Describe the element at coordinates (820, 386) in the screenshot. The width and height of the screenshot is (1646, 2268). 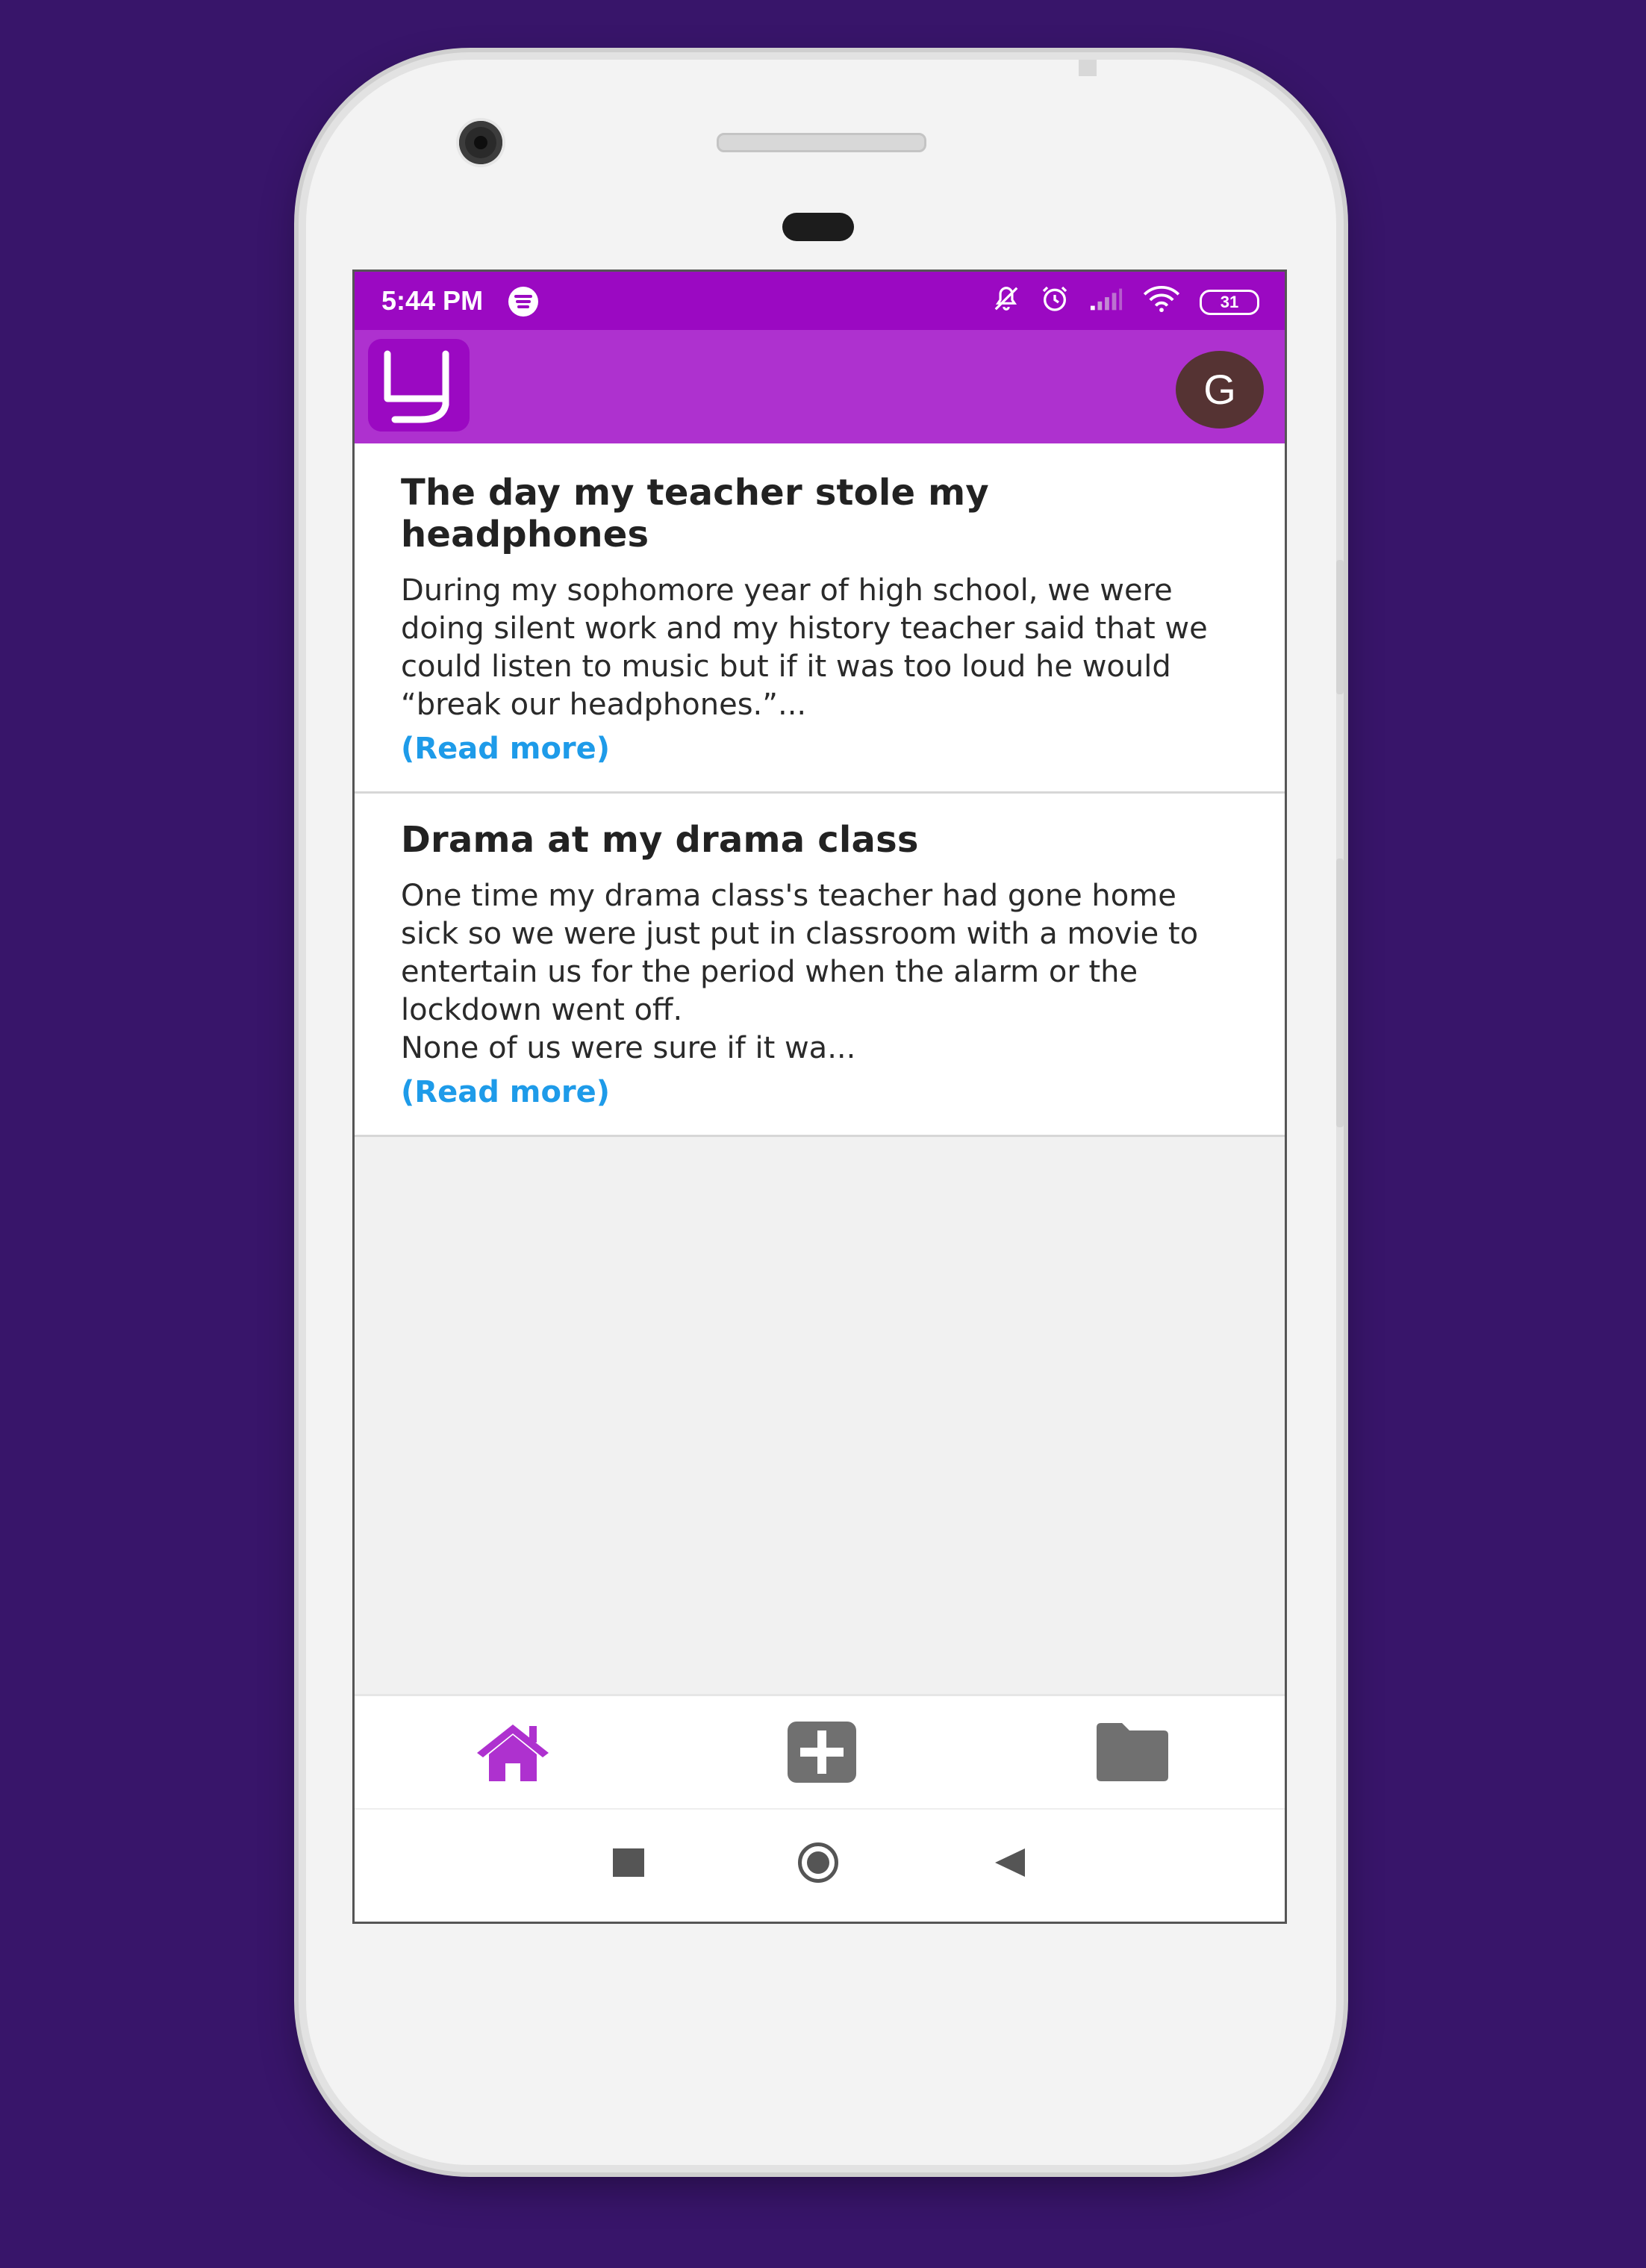
I see `app-bar: G` at that location.